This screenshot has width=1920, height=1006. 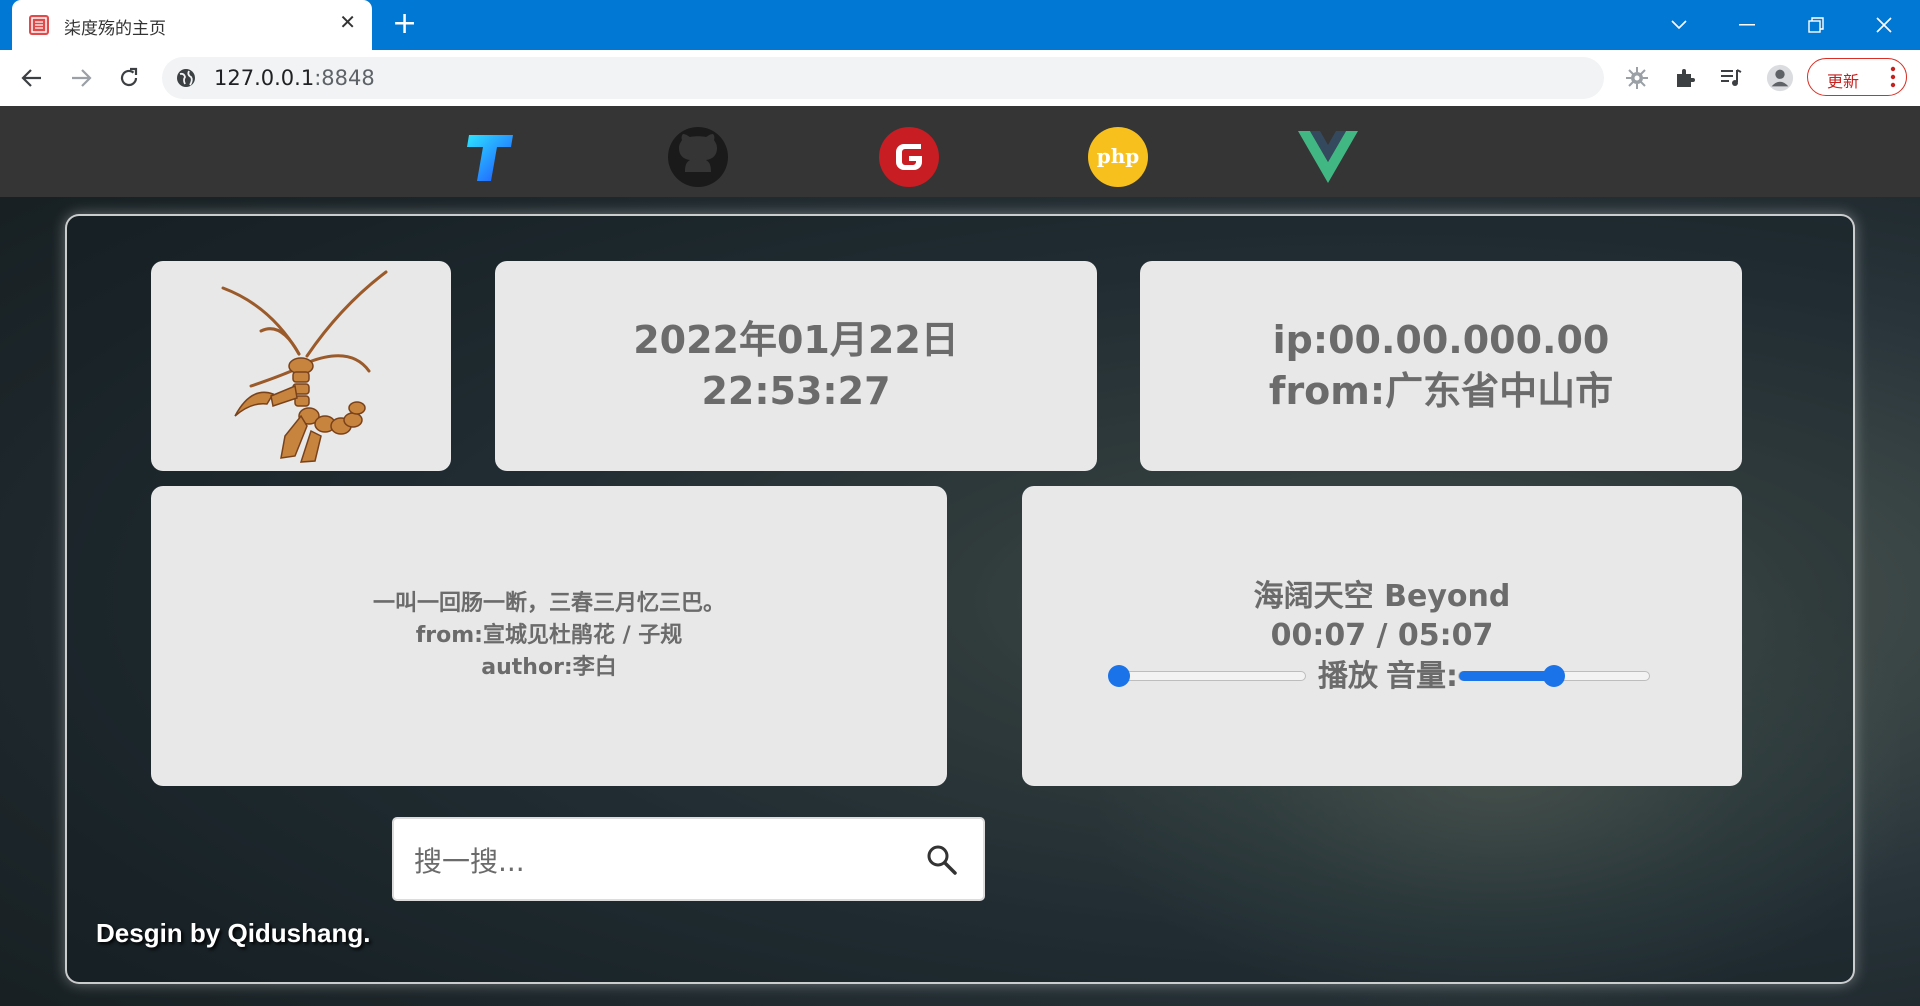 I want to click on poem-author: author:李白, so click(x=549, y=667).